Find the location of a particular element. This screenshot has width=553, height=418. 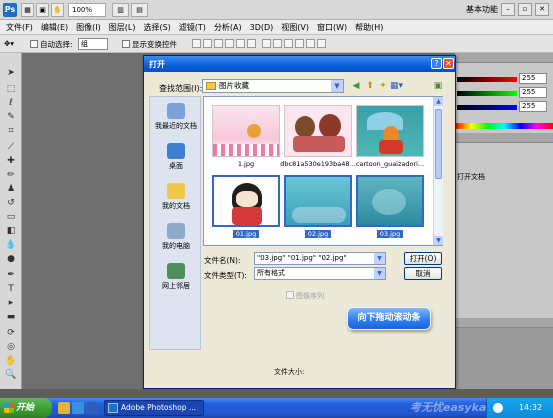

bridge-button: ▦ is located at coordinates (27, 10).